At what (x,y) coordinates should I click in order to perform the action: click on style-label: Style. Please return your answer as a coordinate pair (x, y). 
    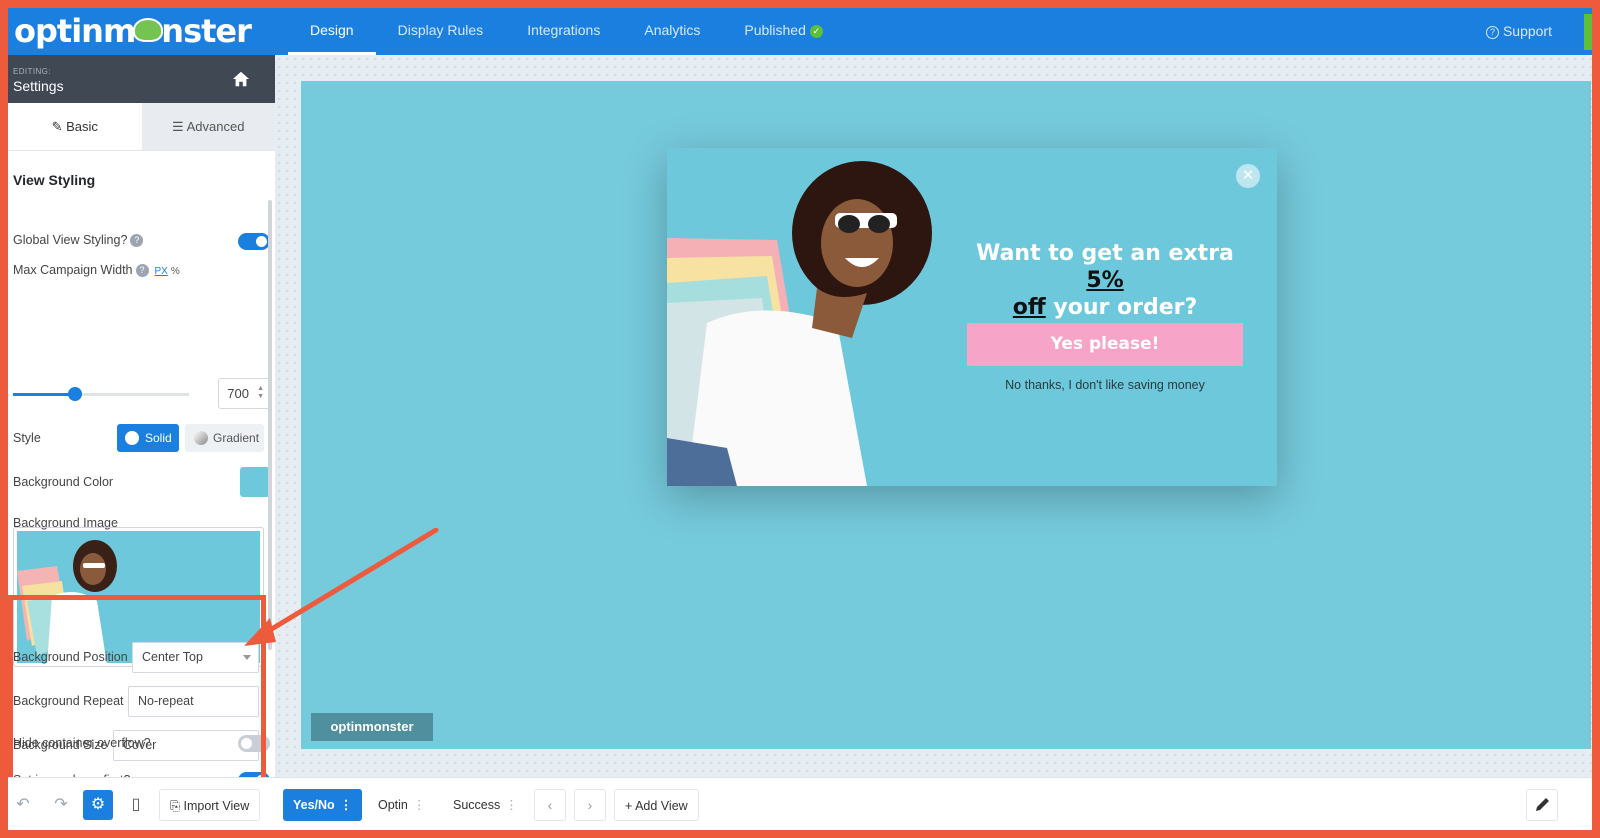
    Looking at the image, I should click on (27, 438).